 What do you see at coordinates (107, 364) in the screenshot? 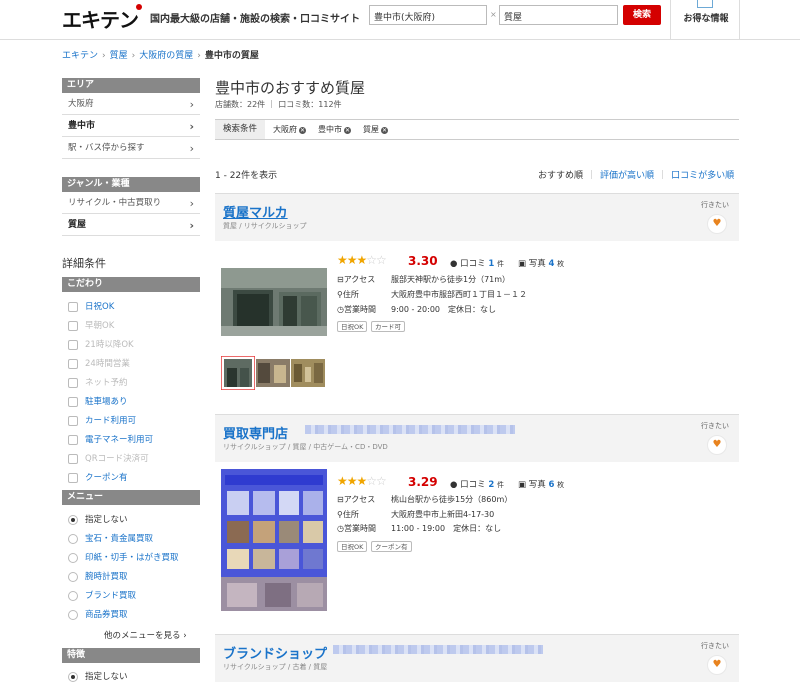
I see `option-label: 24時間営業` at bounding box center [107, 364].